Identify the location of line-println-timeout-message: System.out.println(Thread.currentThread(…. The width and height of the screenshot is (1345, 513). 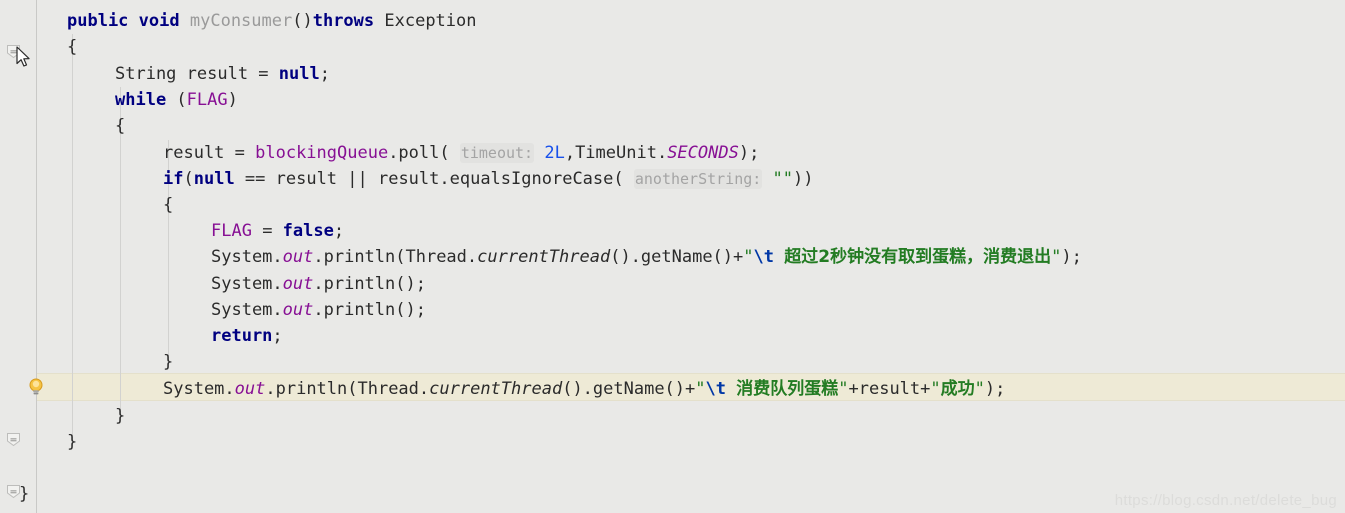
(541, 257).